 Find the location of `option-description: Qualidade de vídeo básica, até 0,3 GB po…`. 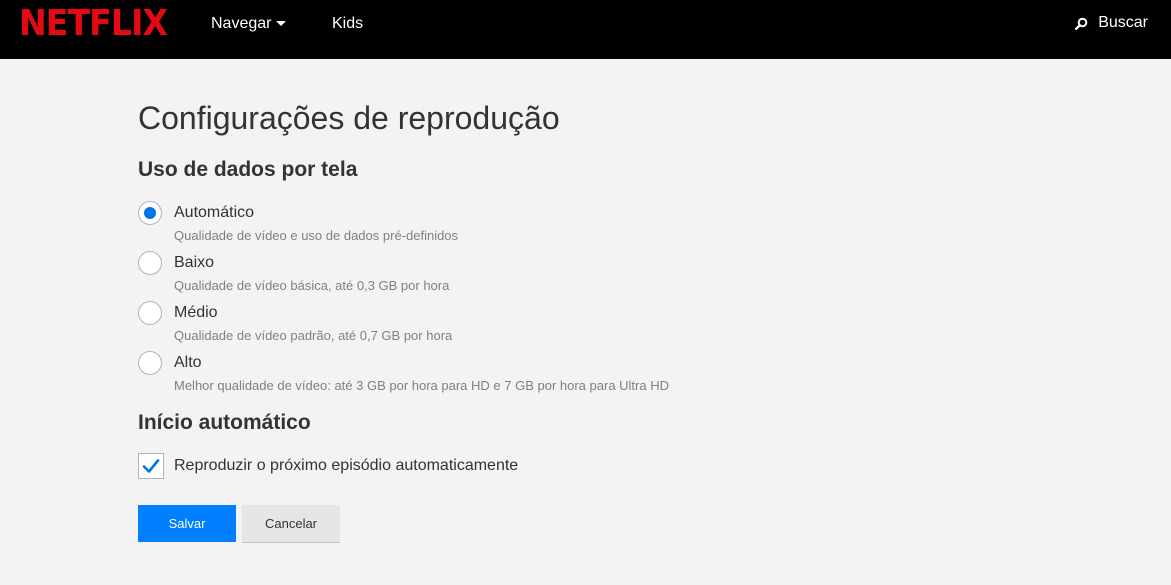

option-description: Qualidade de vídeo básica, até 0,3 GB po… is located at coordinates (312, 285).